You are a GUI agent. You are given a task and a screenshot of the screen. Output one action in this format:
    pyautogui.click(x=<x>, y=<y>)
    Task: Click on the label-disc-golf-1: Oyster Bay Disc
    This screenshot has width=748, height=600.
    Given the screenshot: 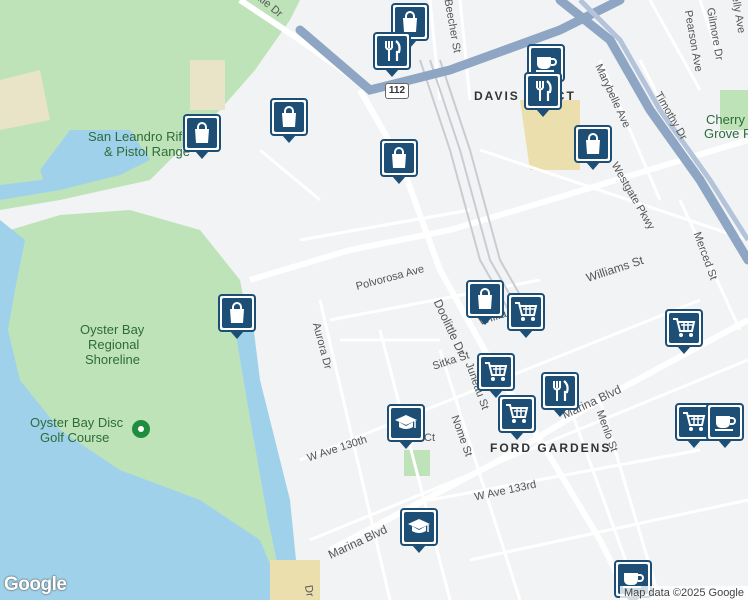 What is the action you would take?
    pyautogui.click(x=77, y=422)
    